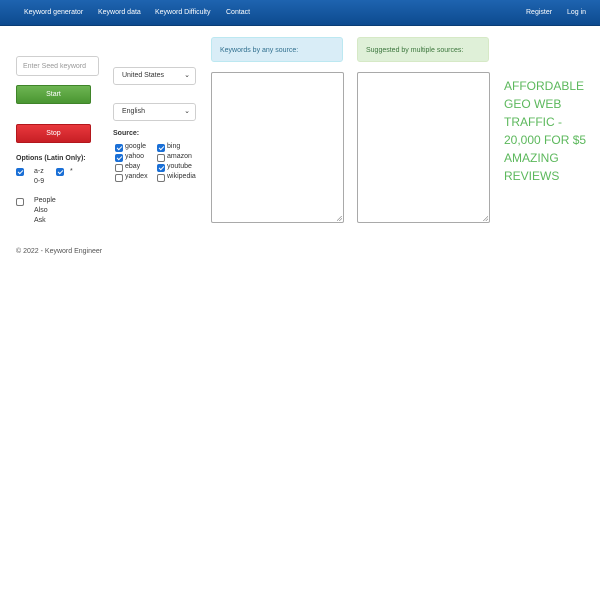  Describe the element at coordinates (20, 172) in the screenshot. I see `option-az-checkbox` at that location.